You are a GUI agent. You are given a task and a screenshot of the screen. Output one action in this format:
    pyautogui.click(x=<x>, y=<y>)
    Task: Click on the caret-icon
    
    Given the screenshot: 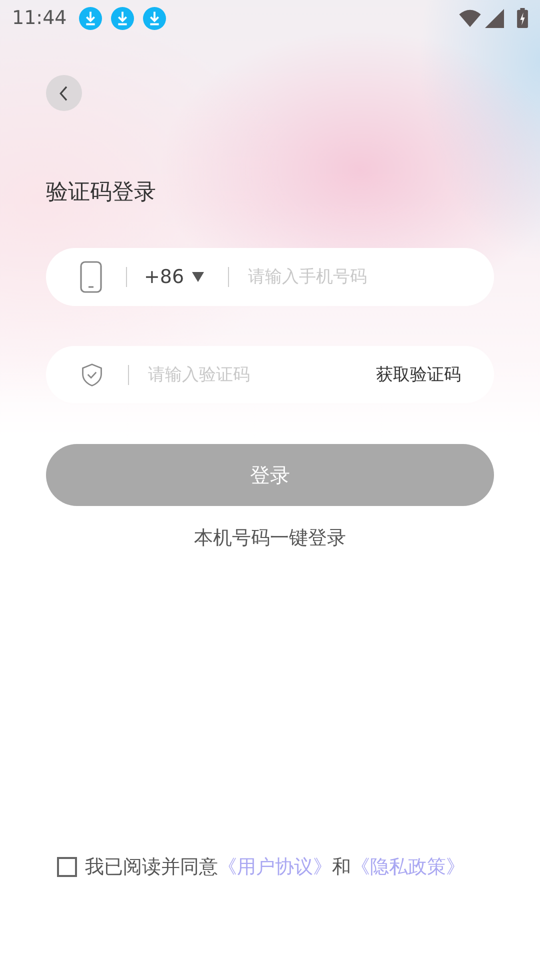 What is the action you would take?
    pyautogui.click(x=198, y=277)
    